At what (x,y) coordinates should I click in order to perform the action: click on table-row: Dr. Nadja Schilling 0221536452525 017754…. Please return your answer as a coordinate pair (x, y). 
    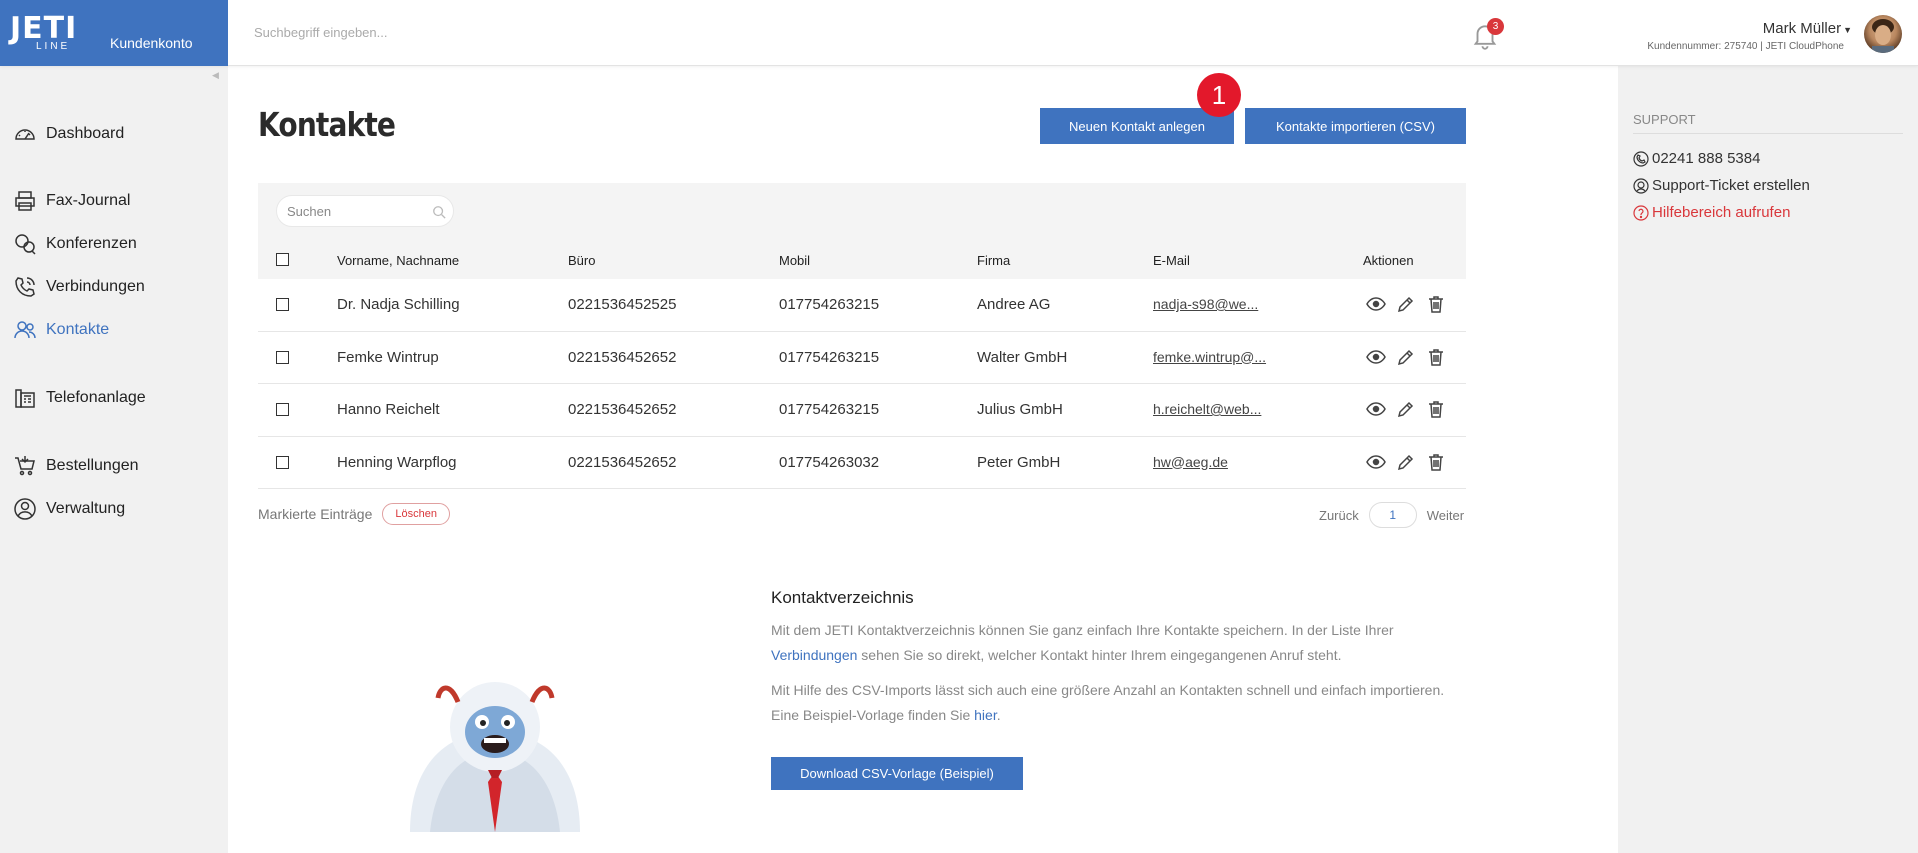
    Looking at the image, I should click on (862, 305).